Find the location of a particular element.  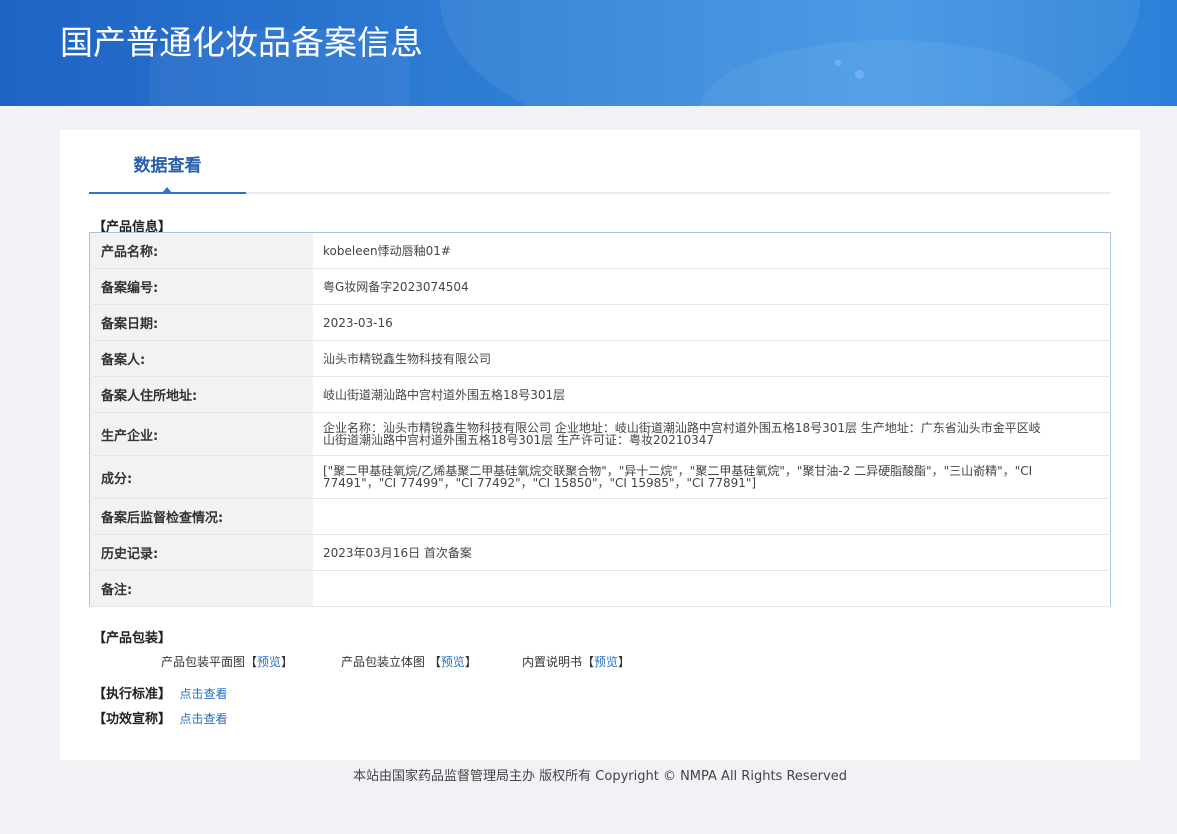

tab-bar: 数据查看 is located at coordinates (600, 162).